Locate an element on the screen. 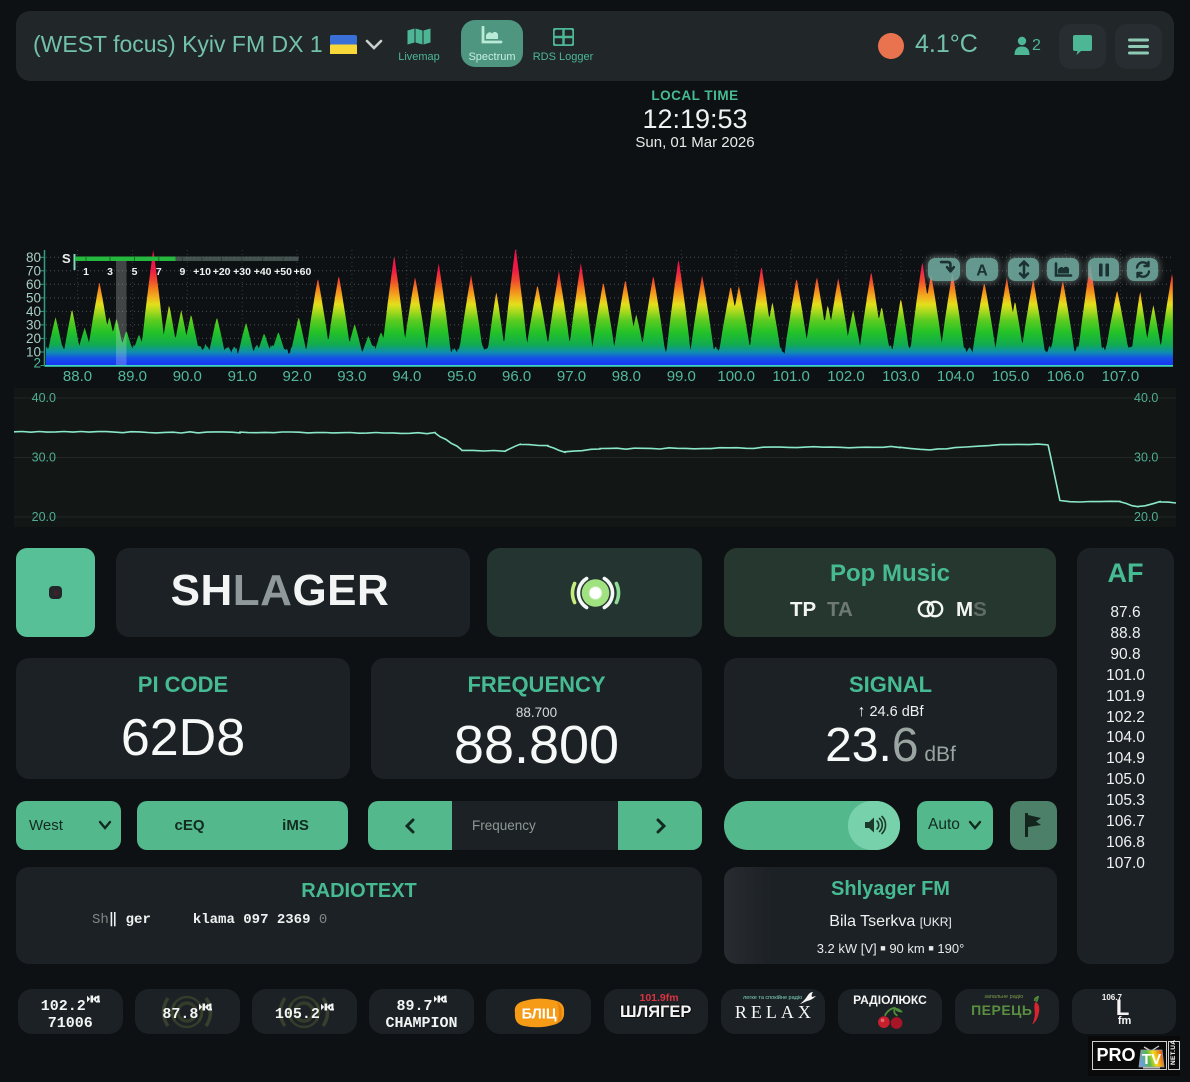 This screenshot has height=1082, width=1190. svg-text: +30 is located at coordinates (242, 272).